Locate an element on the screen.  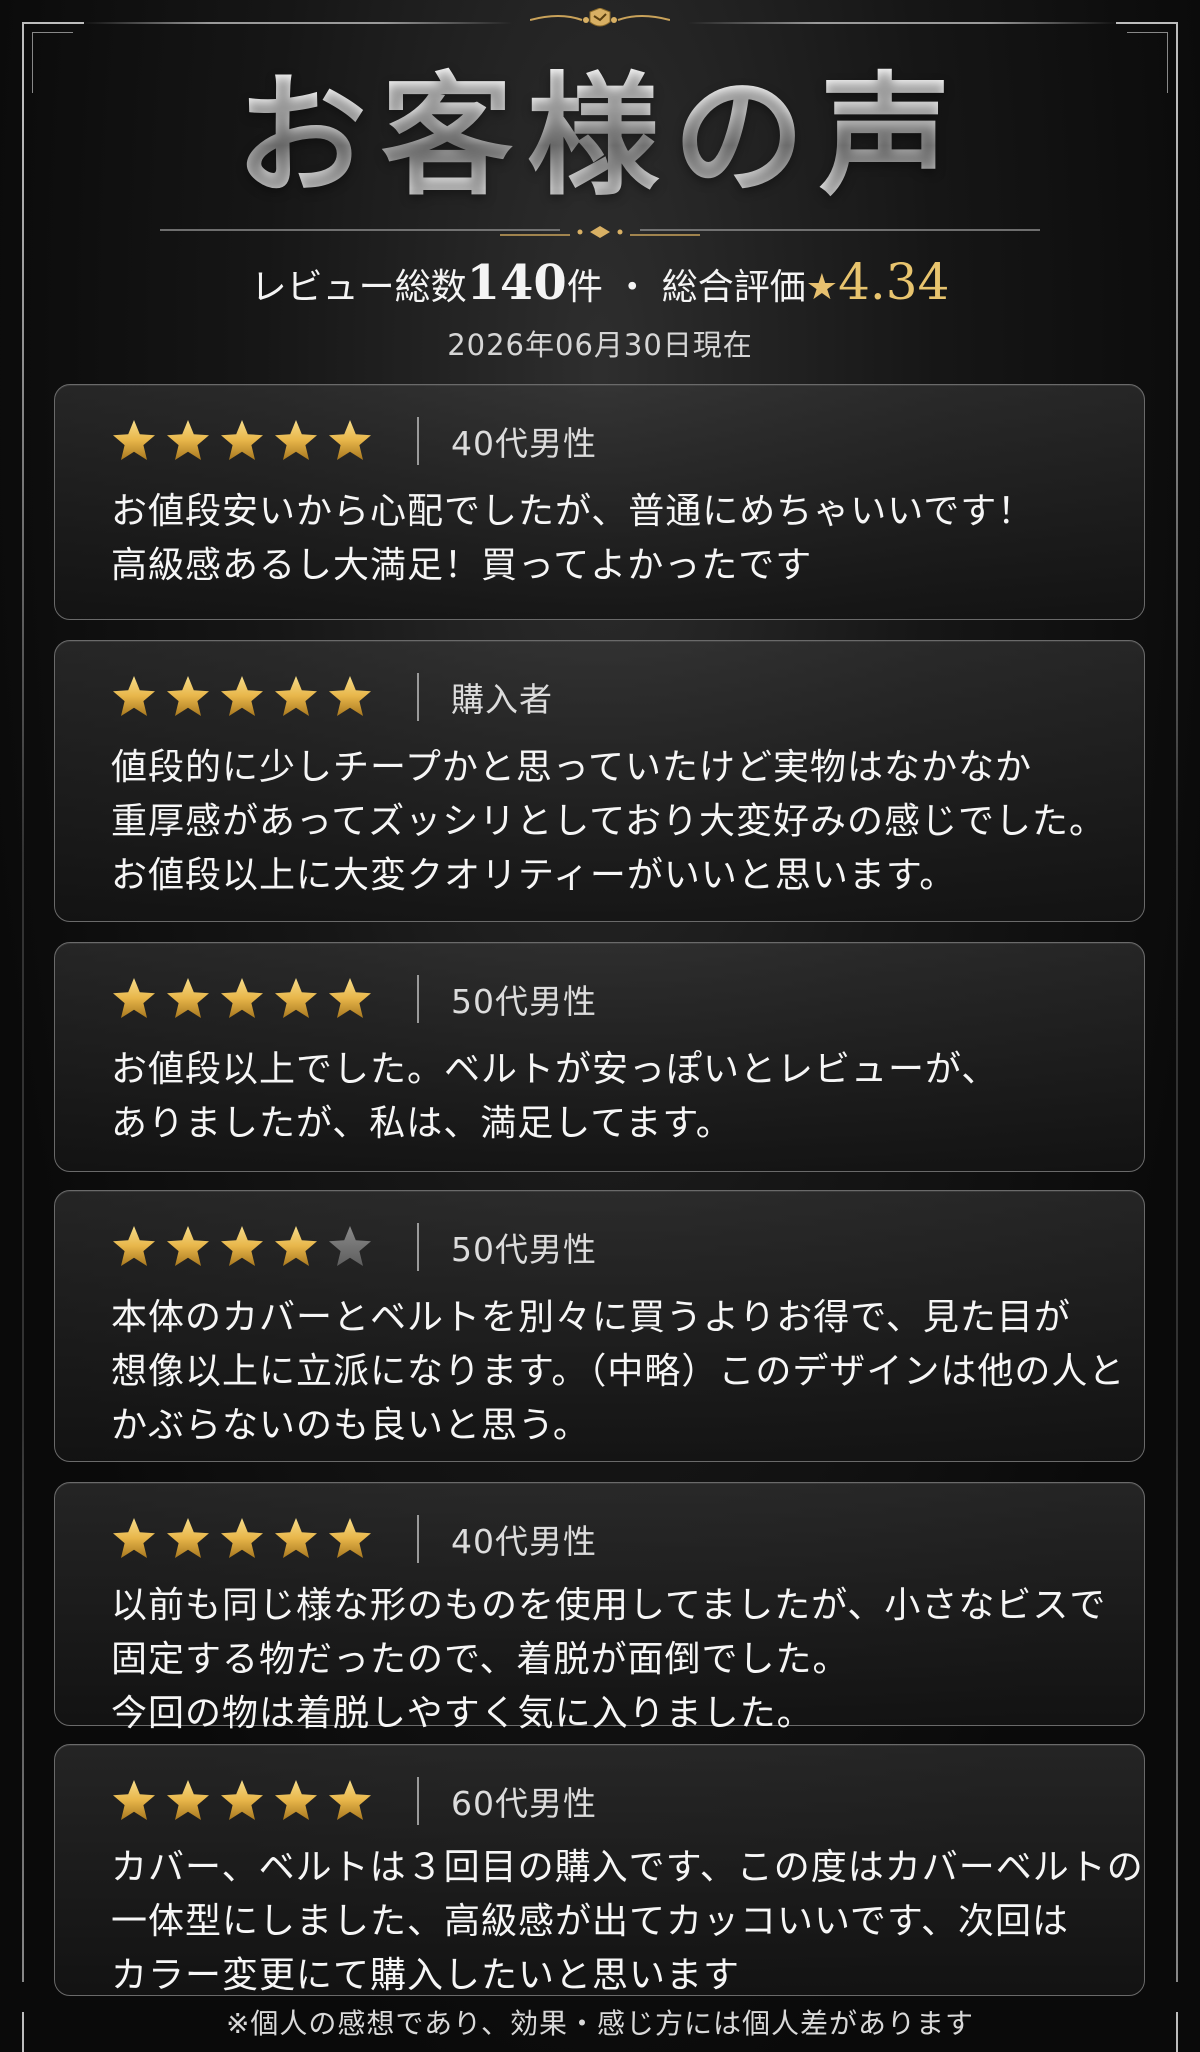
review-line: カラー変更にて購入したいと思います is located at coordinates (426, 1975).